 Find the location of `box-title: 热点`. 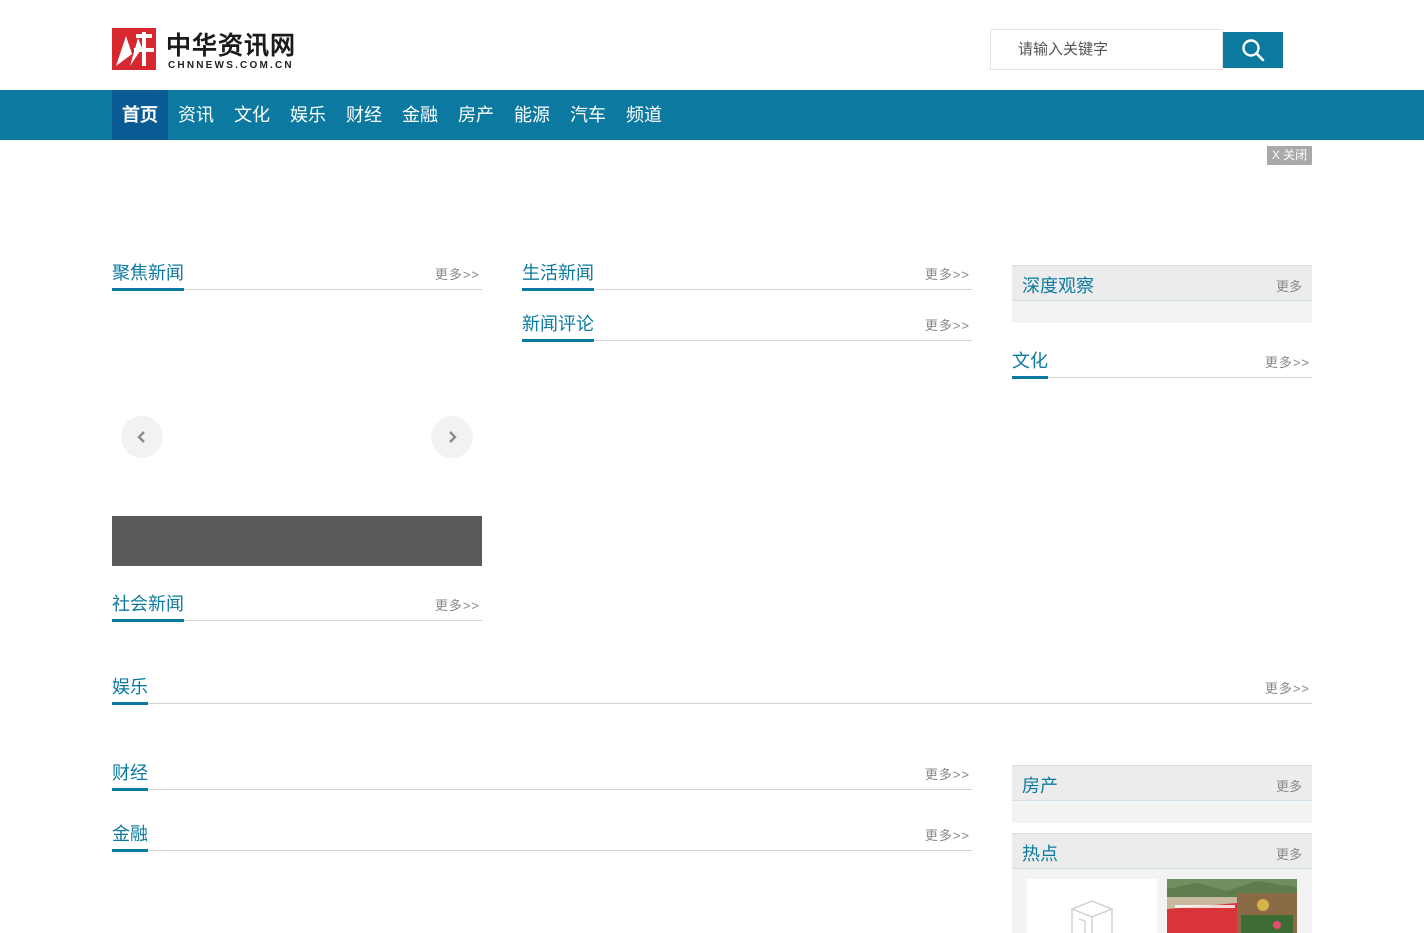

box-title: 热点 is located at coordinates (1040, 853).